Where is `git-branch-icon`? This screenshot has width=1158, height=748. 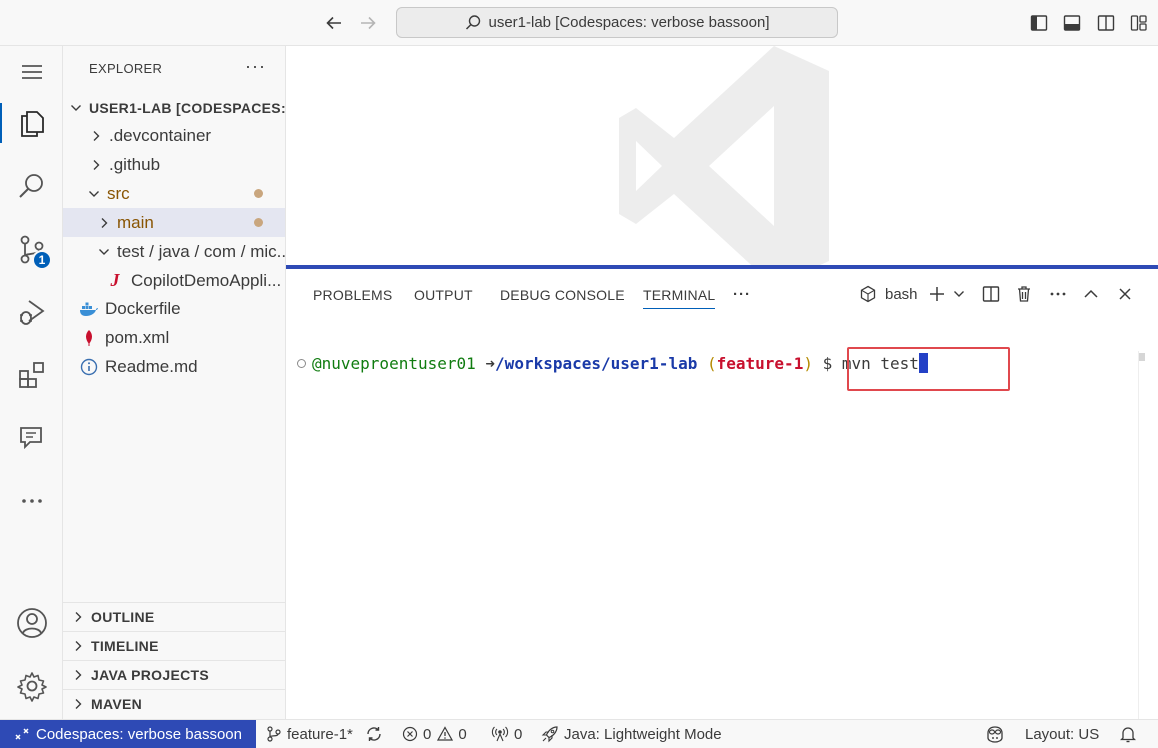 git-branch-icon is located at coordinates (274, 734).